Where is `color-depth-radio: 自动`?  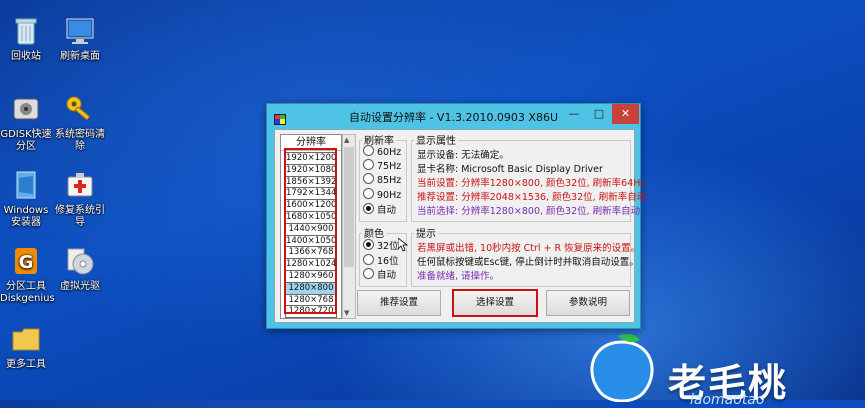
color-depth-radio: 自动 is located at coordinates (379, 274).